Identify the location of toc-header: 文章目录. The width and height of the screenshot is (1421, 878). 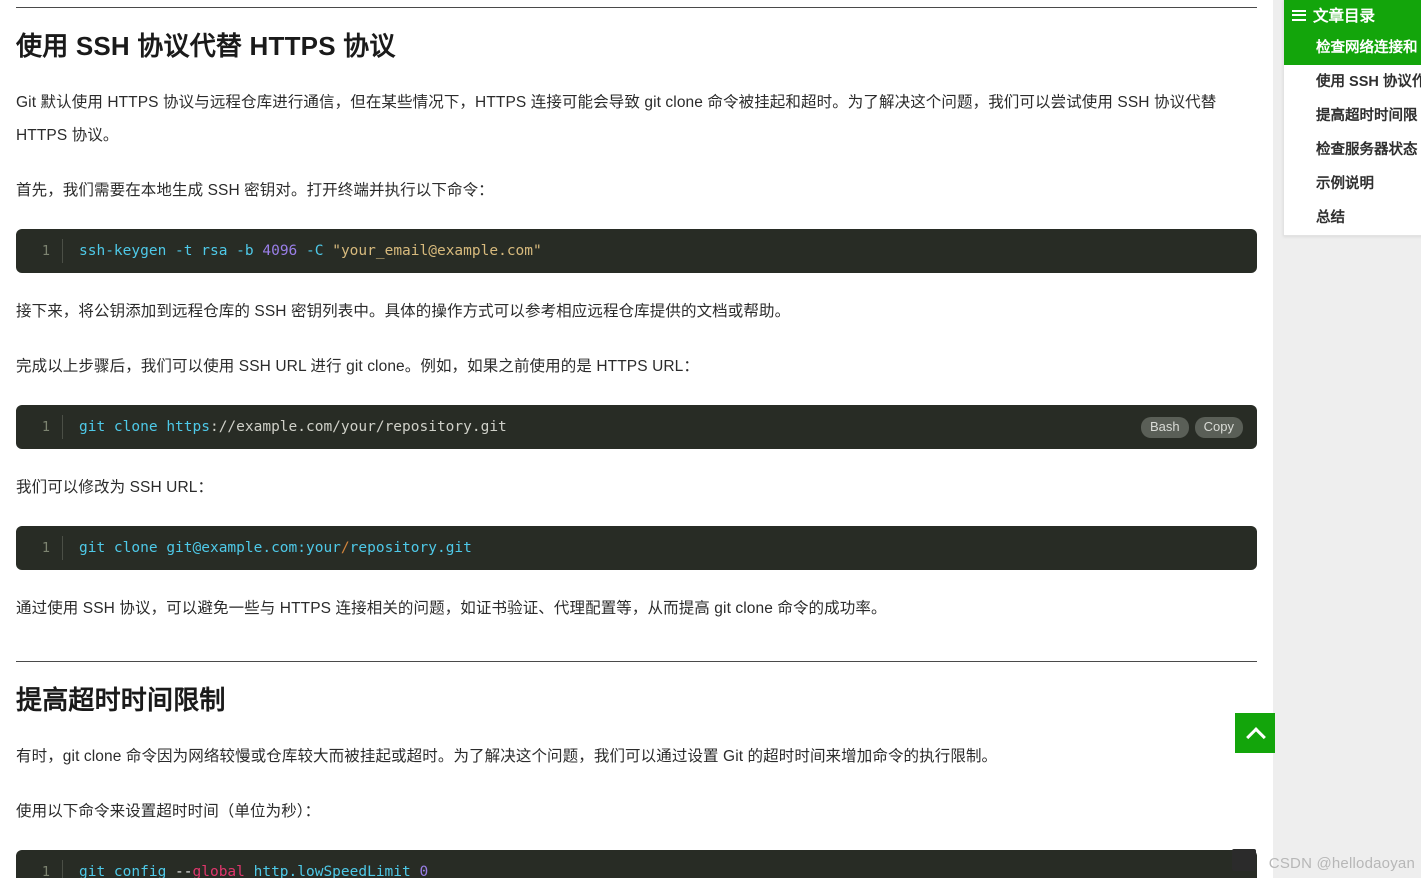
(1352, 15).